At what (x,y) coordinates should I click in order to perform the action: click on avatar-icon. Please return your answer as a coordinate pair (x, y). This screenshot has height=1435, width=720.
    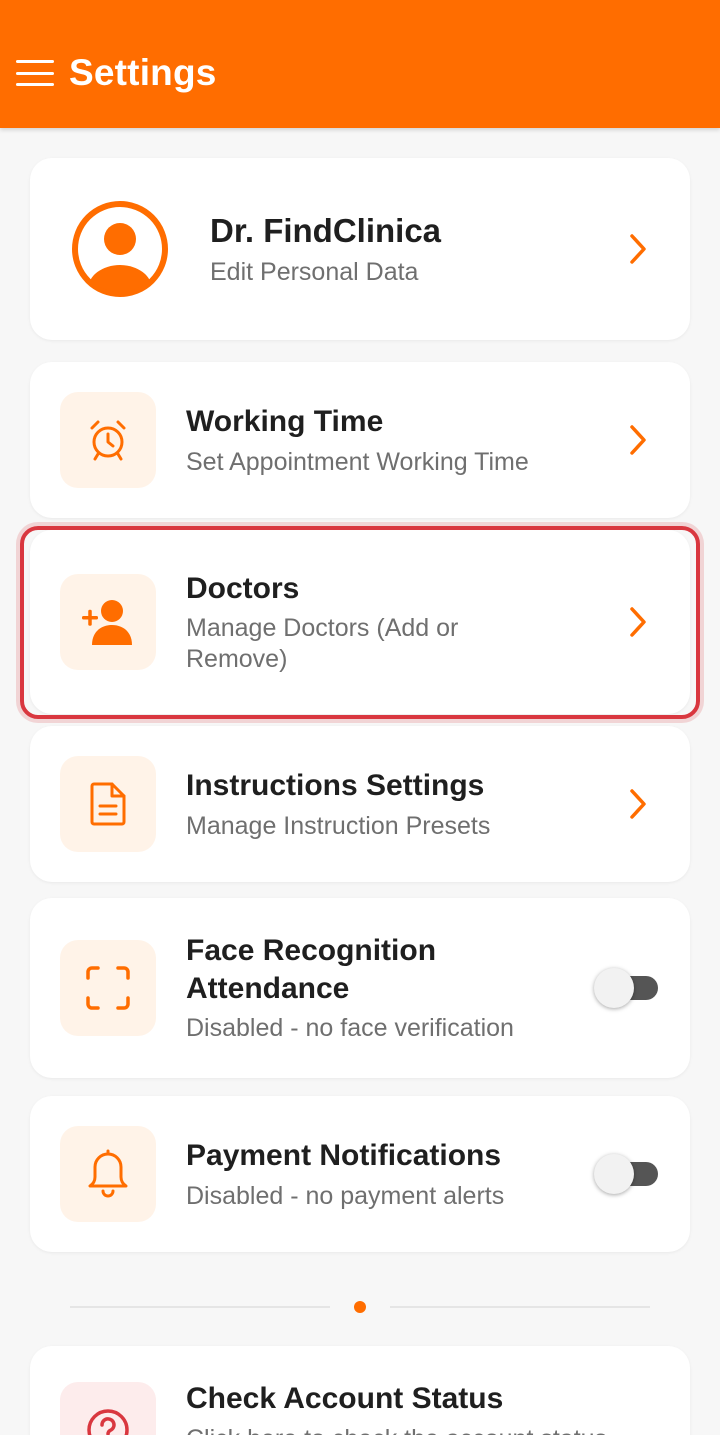
    Looking at the image, I should click on (120, 249).